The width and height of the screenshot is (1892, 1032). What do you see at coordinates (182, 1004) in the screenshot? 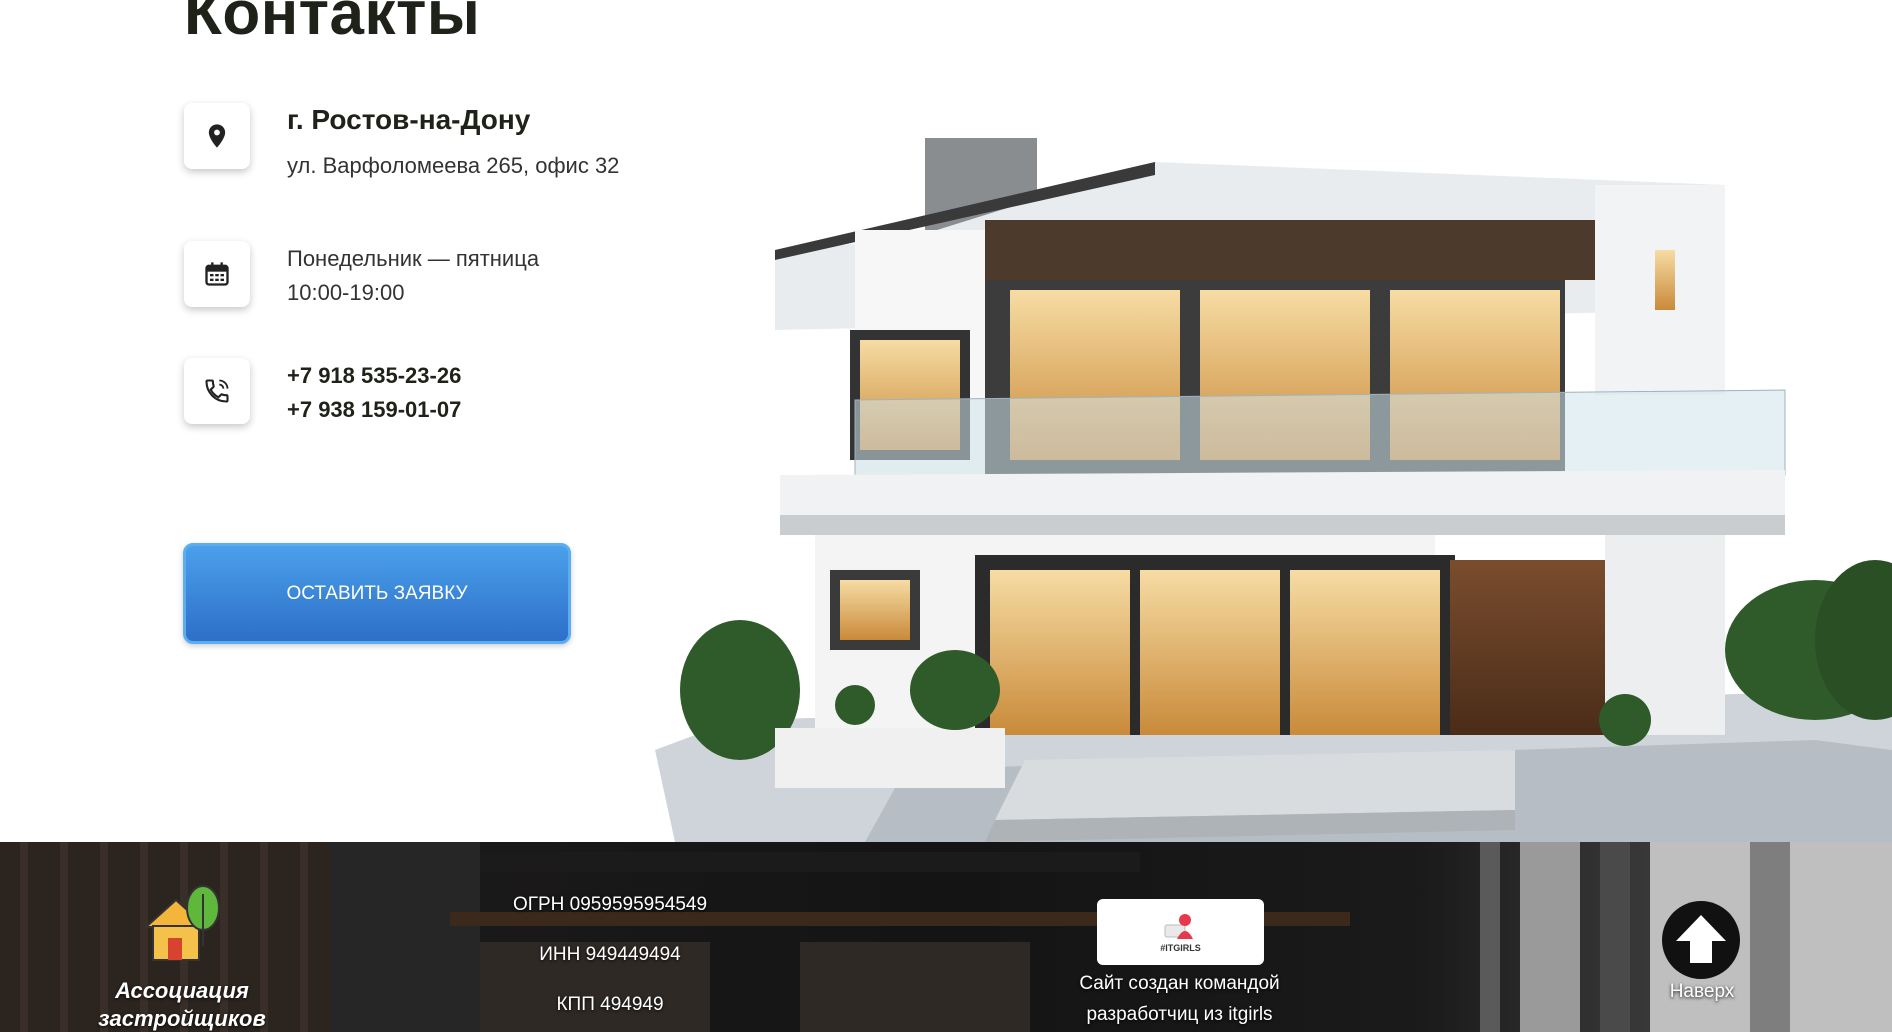
I see `association-name: Ассоциация застройщиков` at bounding box center [182, 1004].